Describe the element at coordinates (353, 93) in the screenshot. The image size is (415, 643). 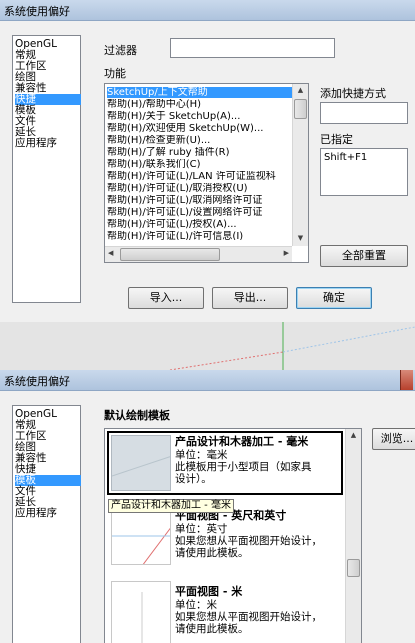
I see `add-shortcut-label: 添加快捷方式` at that location.